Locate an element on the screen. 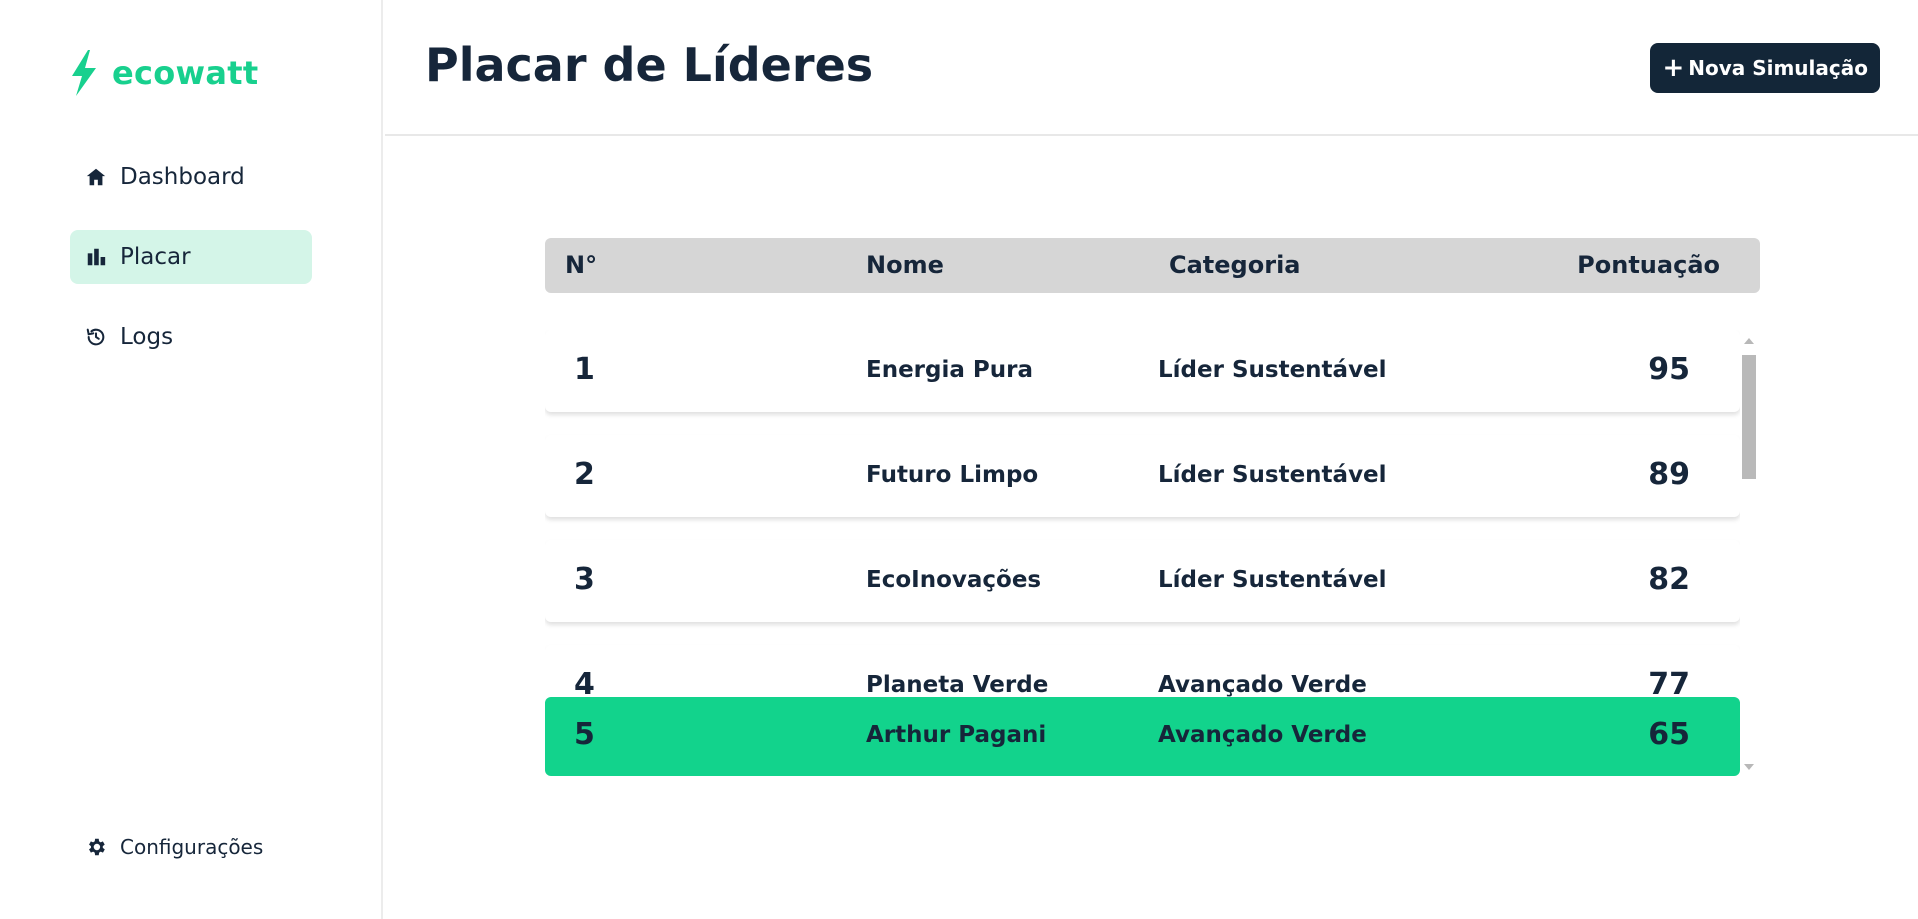 The width and height of the screenshot is (1918, 919). lightning-icon is located at coordinates (84, 73).